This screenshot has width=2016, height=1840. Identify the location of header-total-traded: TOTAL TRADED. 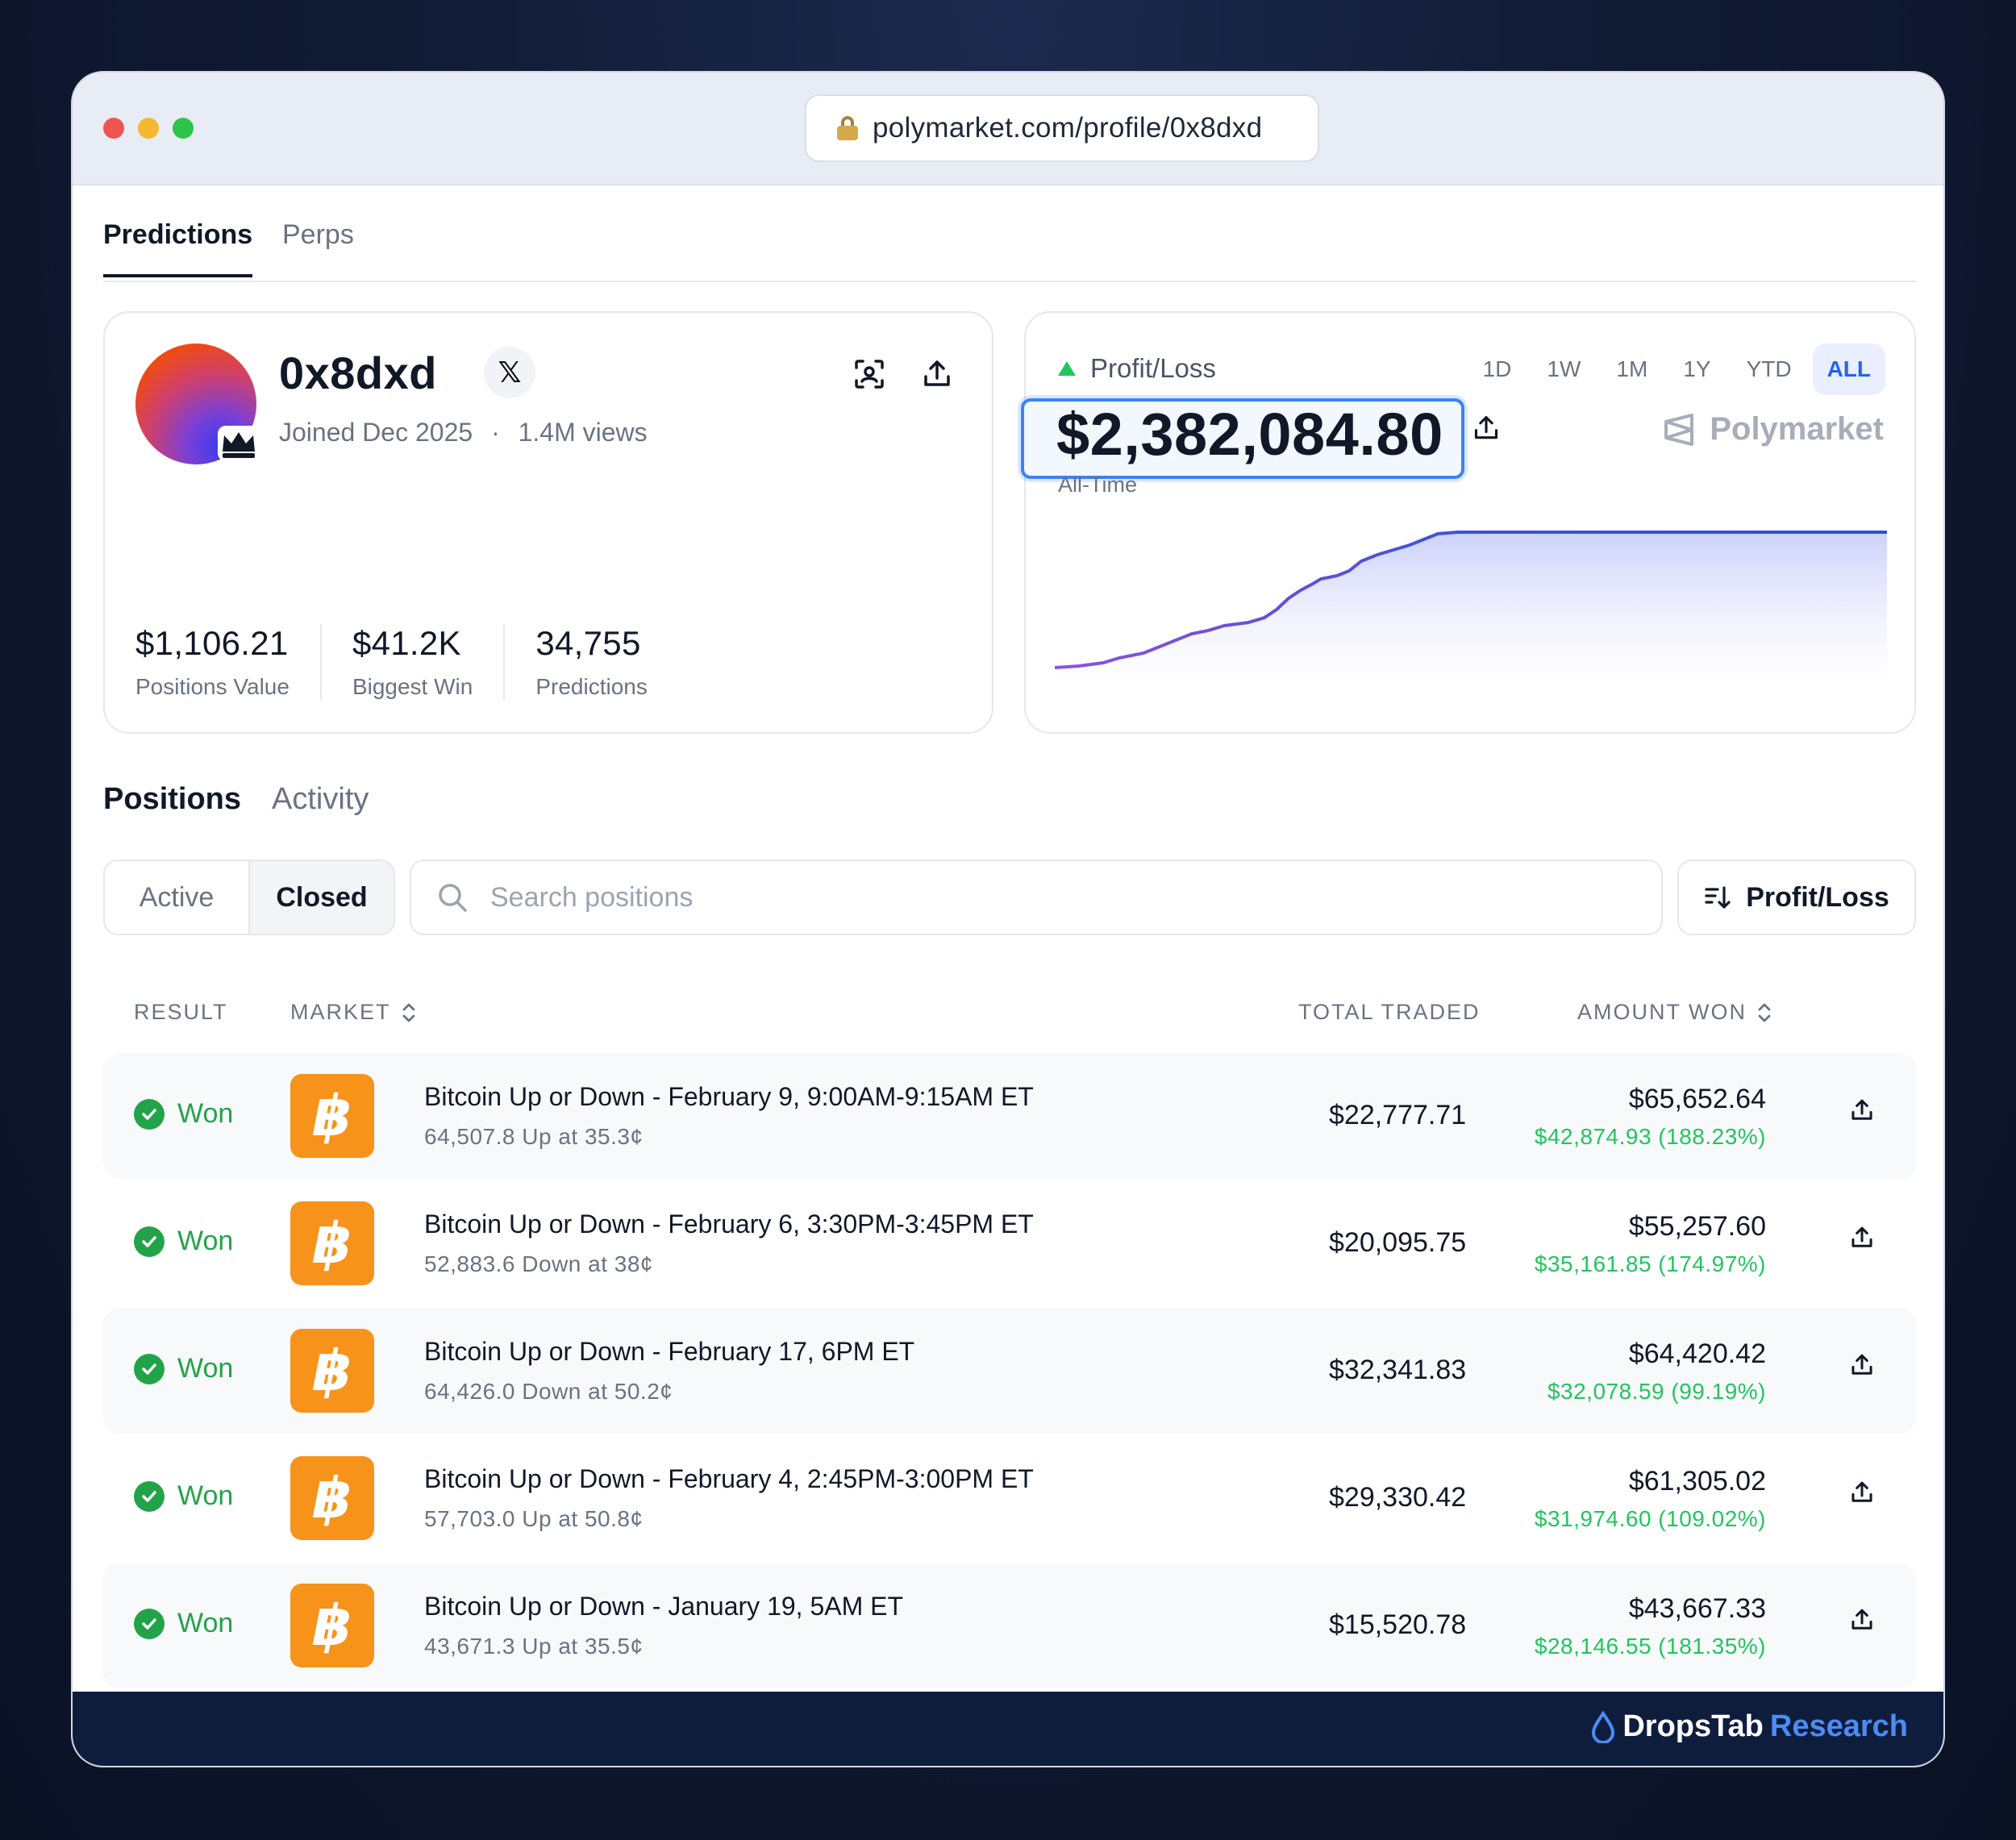
(1389, 1012).